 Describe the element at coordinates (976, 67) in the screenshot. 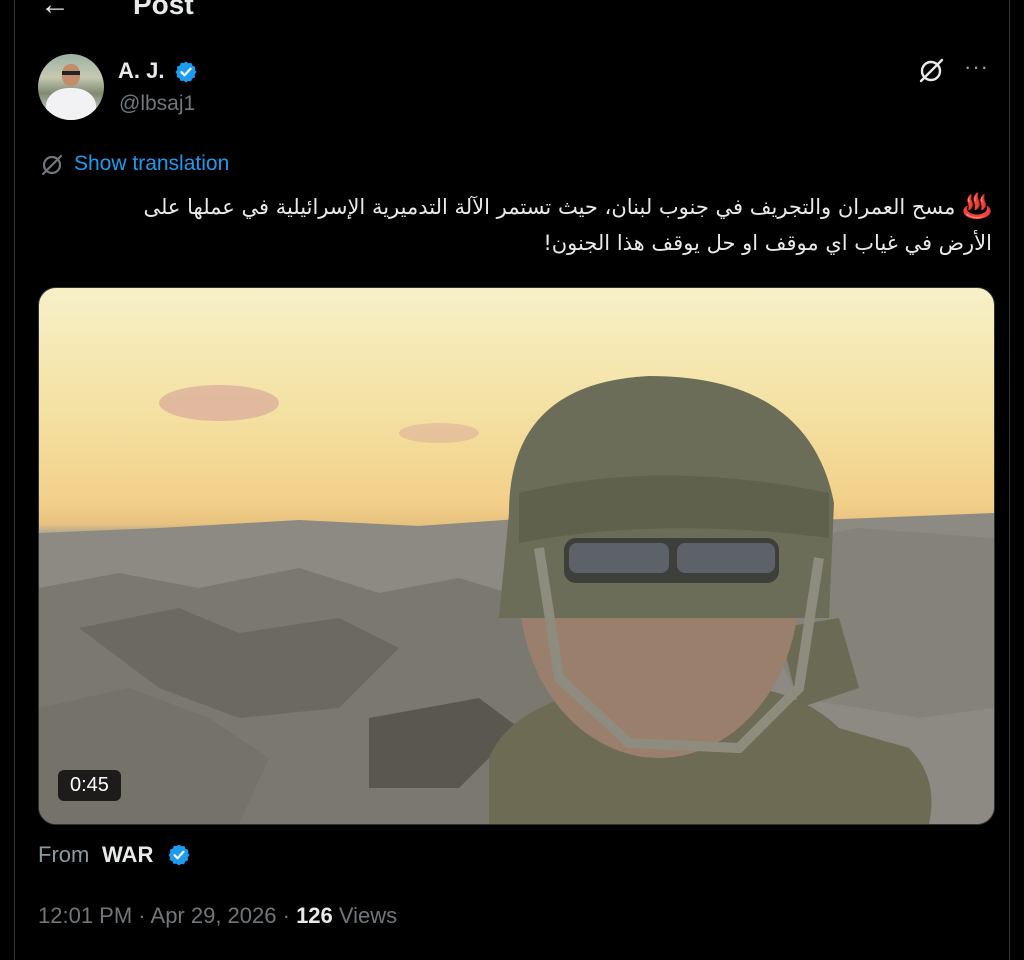

I see `more-options-icon: ···` at that location.